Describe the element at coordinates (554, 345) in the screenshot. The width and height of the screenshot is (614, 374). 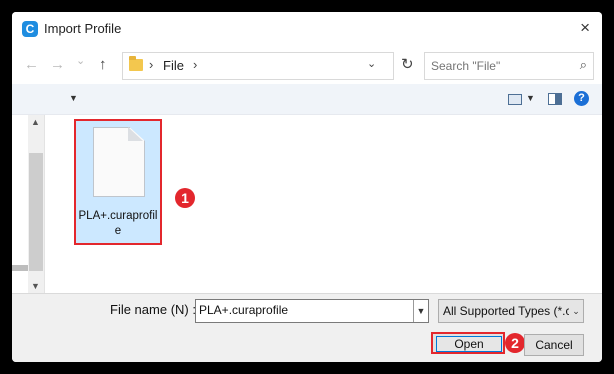
I see `cancel-button: Cancel` at that location.